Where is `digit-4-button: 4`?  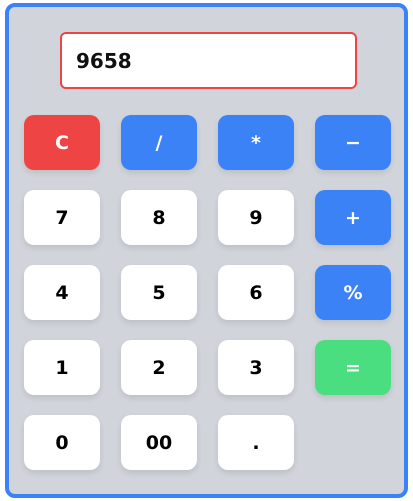 digit-4-button: 4 is located at coordinates (62, 292).